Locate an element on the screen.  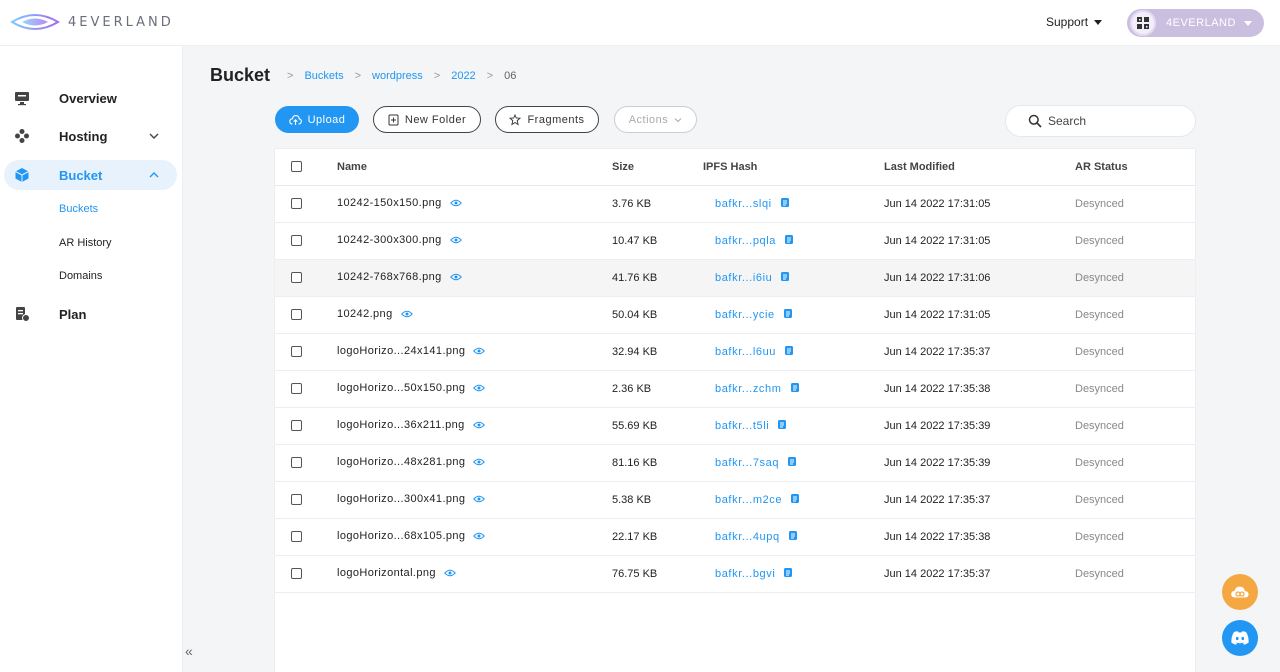
file-name: logoHorizo...300x41.png is located at coordinates (401, 499).